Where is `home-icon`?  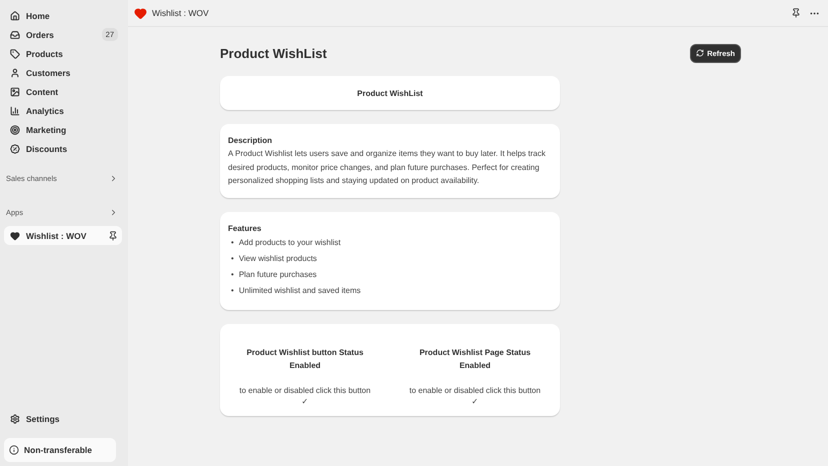 home-icon is located at coordinates (15, 15).